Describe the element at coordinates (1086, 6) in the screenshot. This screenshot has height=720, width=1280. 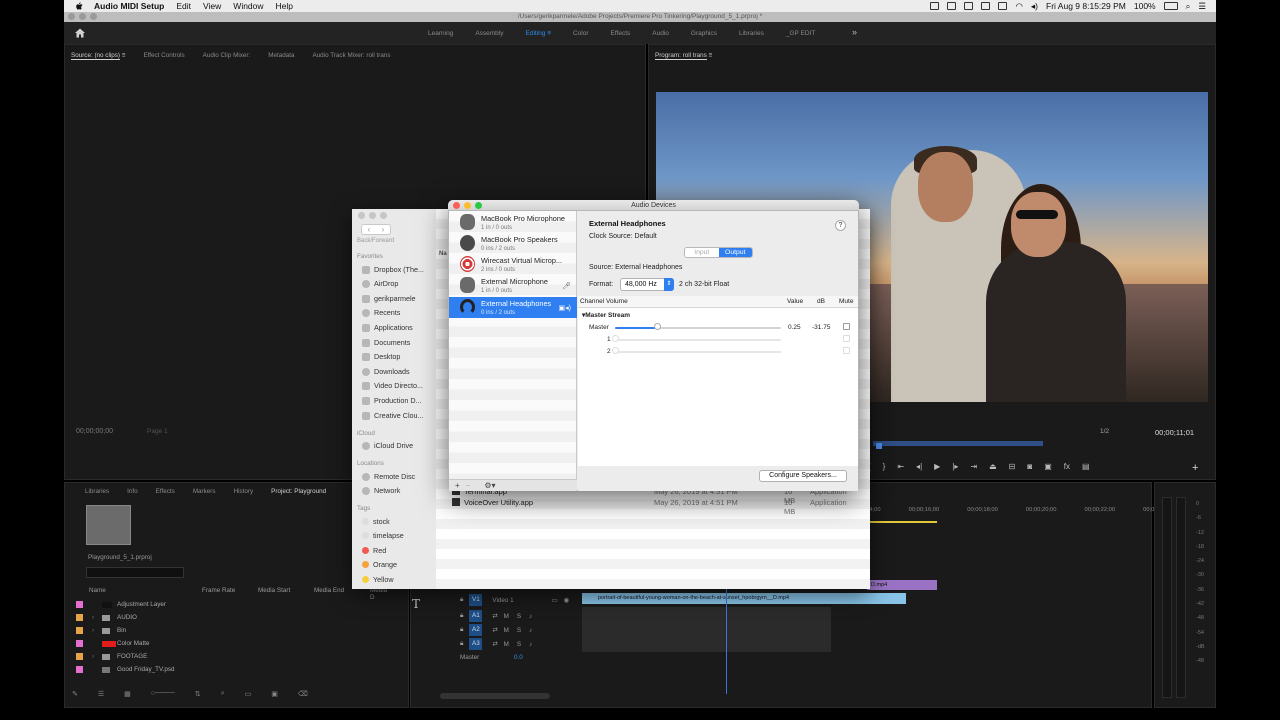
I see `menu-clock: Fri Aug 9 8:15:29 PM` at that location.